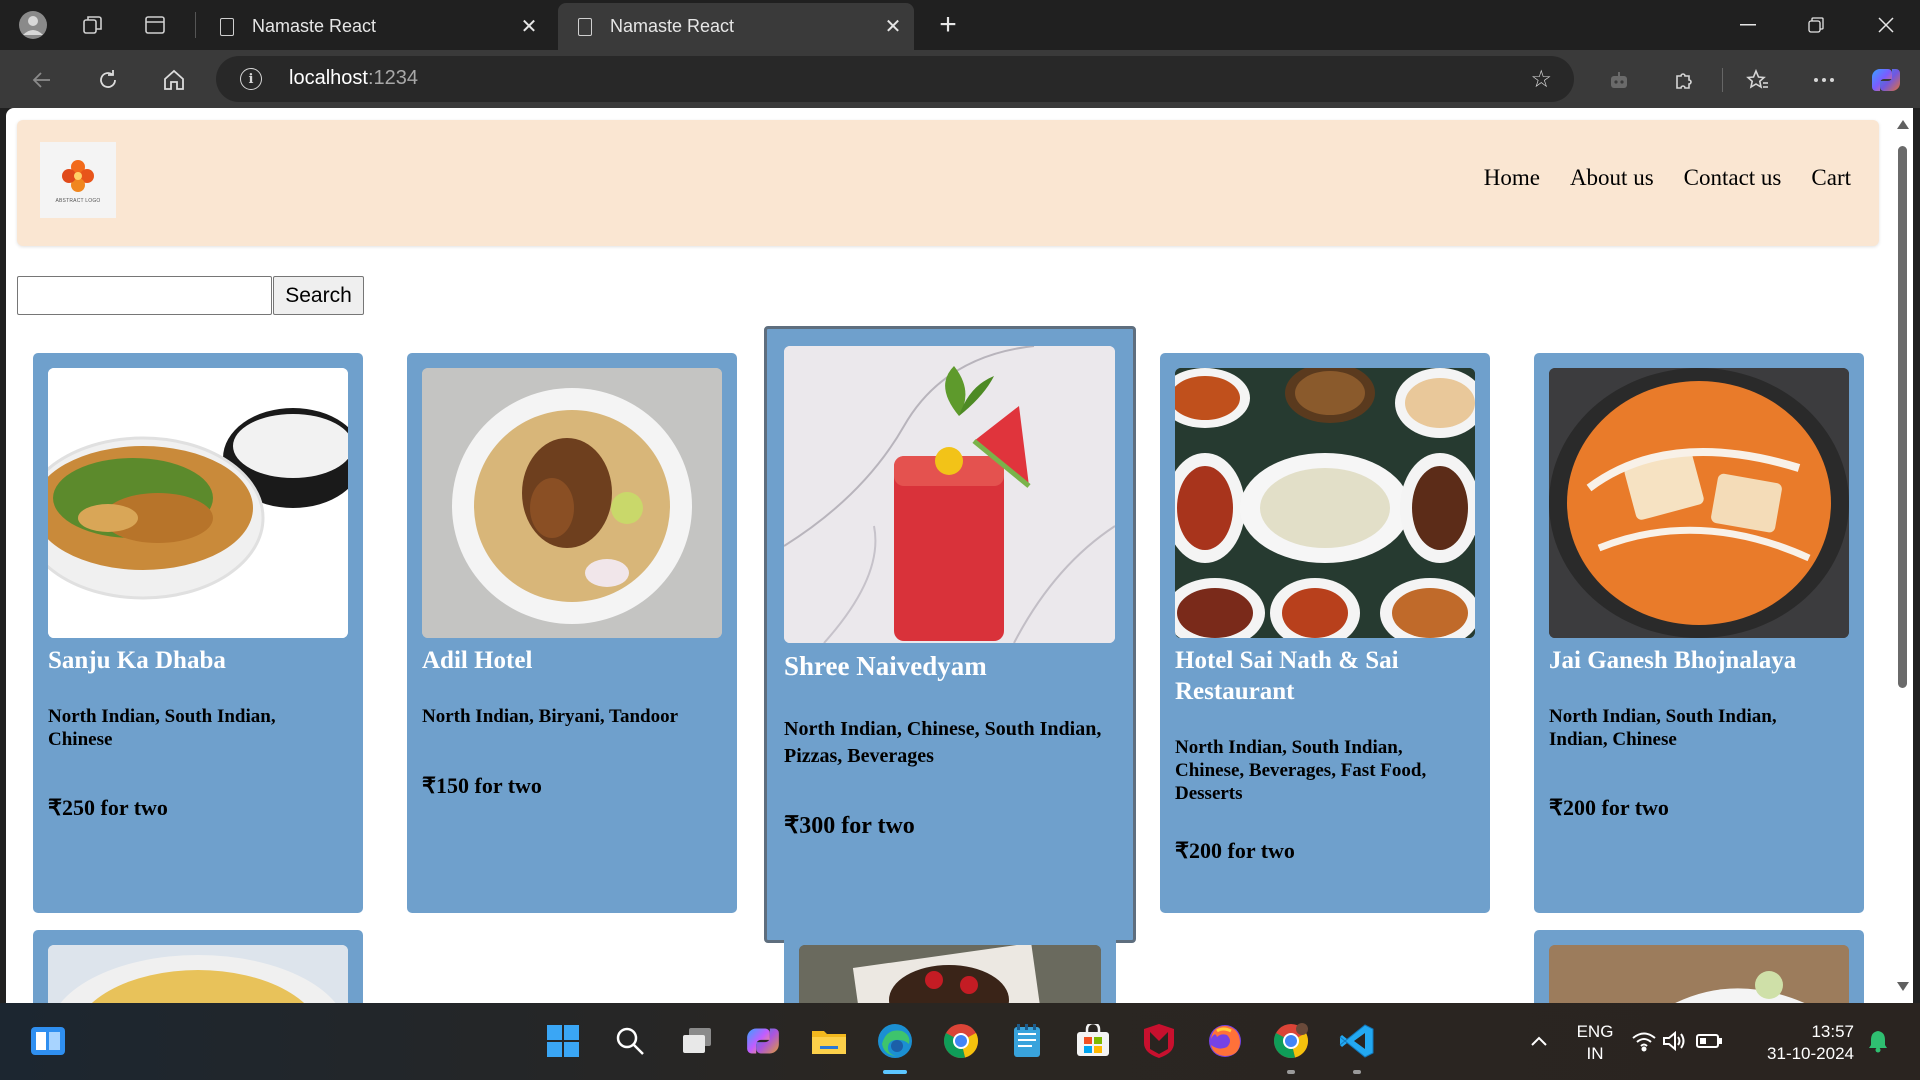 The height and width of the screenshot is (1080, 1920). Describe the element at coordinates (314, 26) in the screenshot. I see `tab-title: Namaste React` at that location.